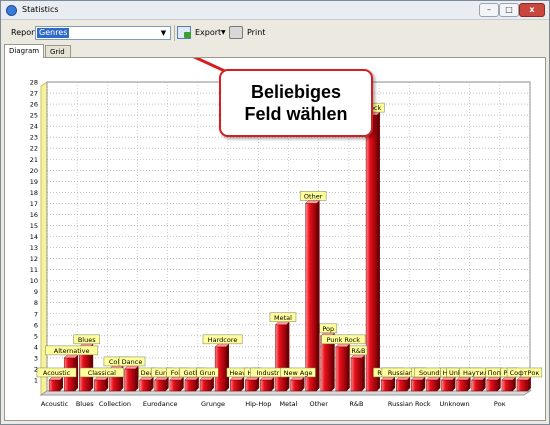  What do you see at coordinates (103, 33) in the screenshot?
I see `report-select: Genres ▼` at bounding box center [103, 33].